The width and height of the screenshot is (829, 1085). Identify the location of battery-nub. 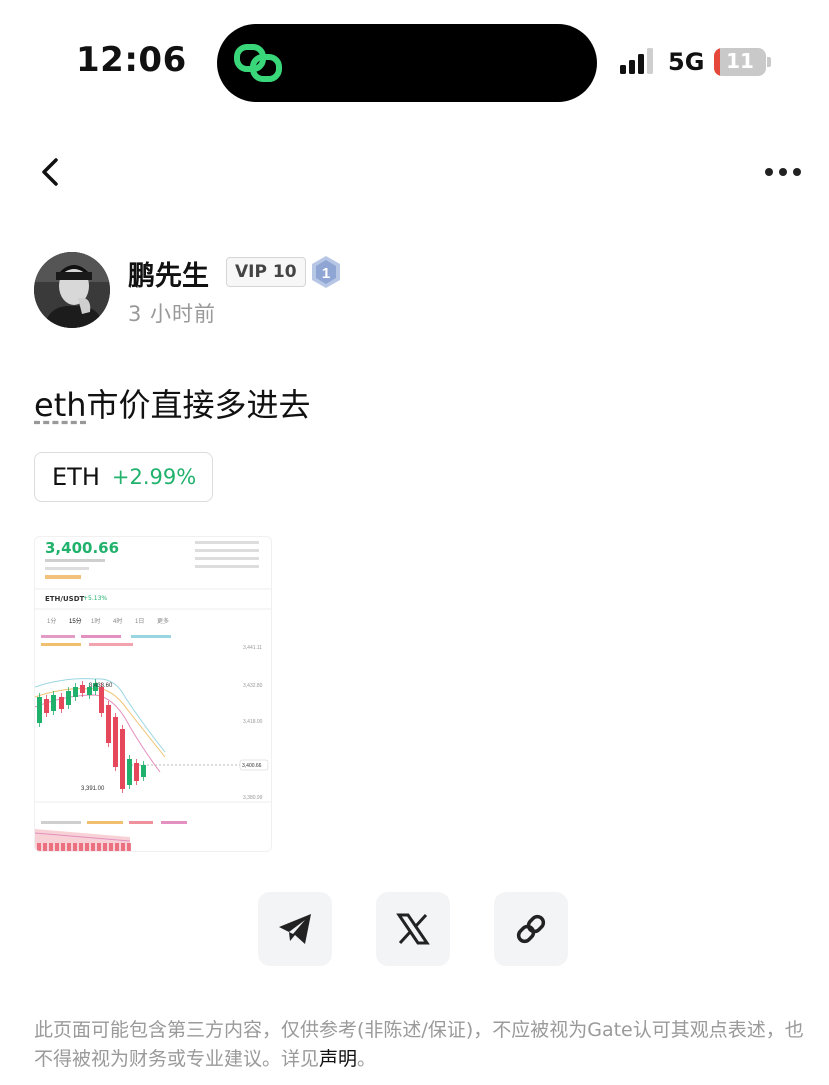
(769, 62).